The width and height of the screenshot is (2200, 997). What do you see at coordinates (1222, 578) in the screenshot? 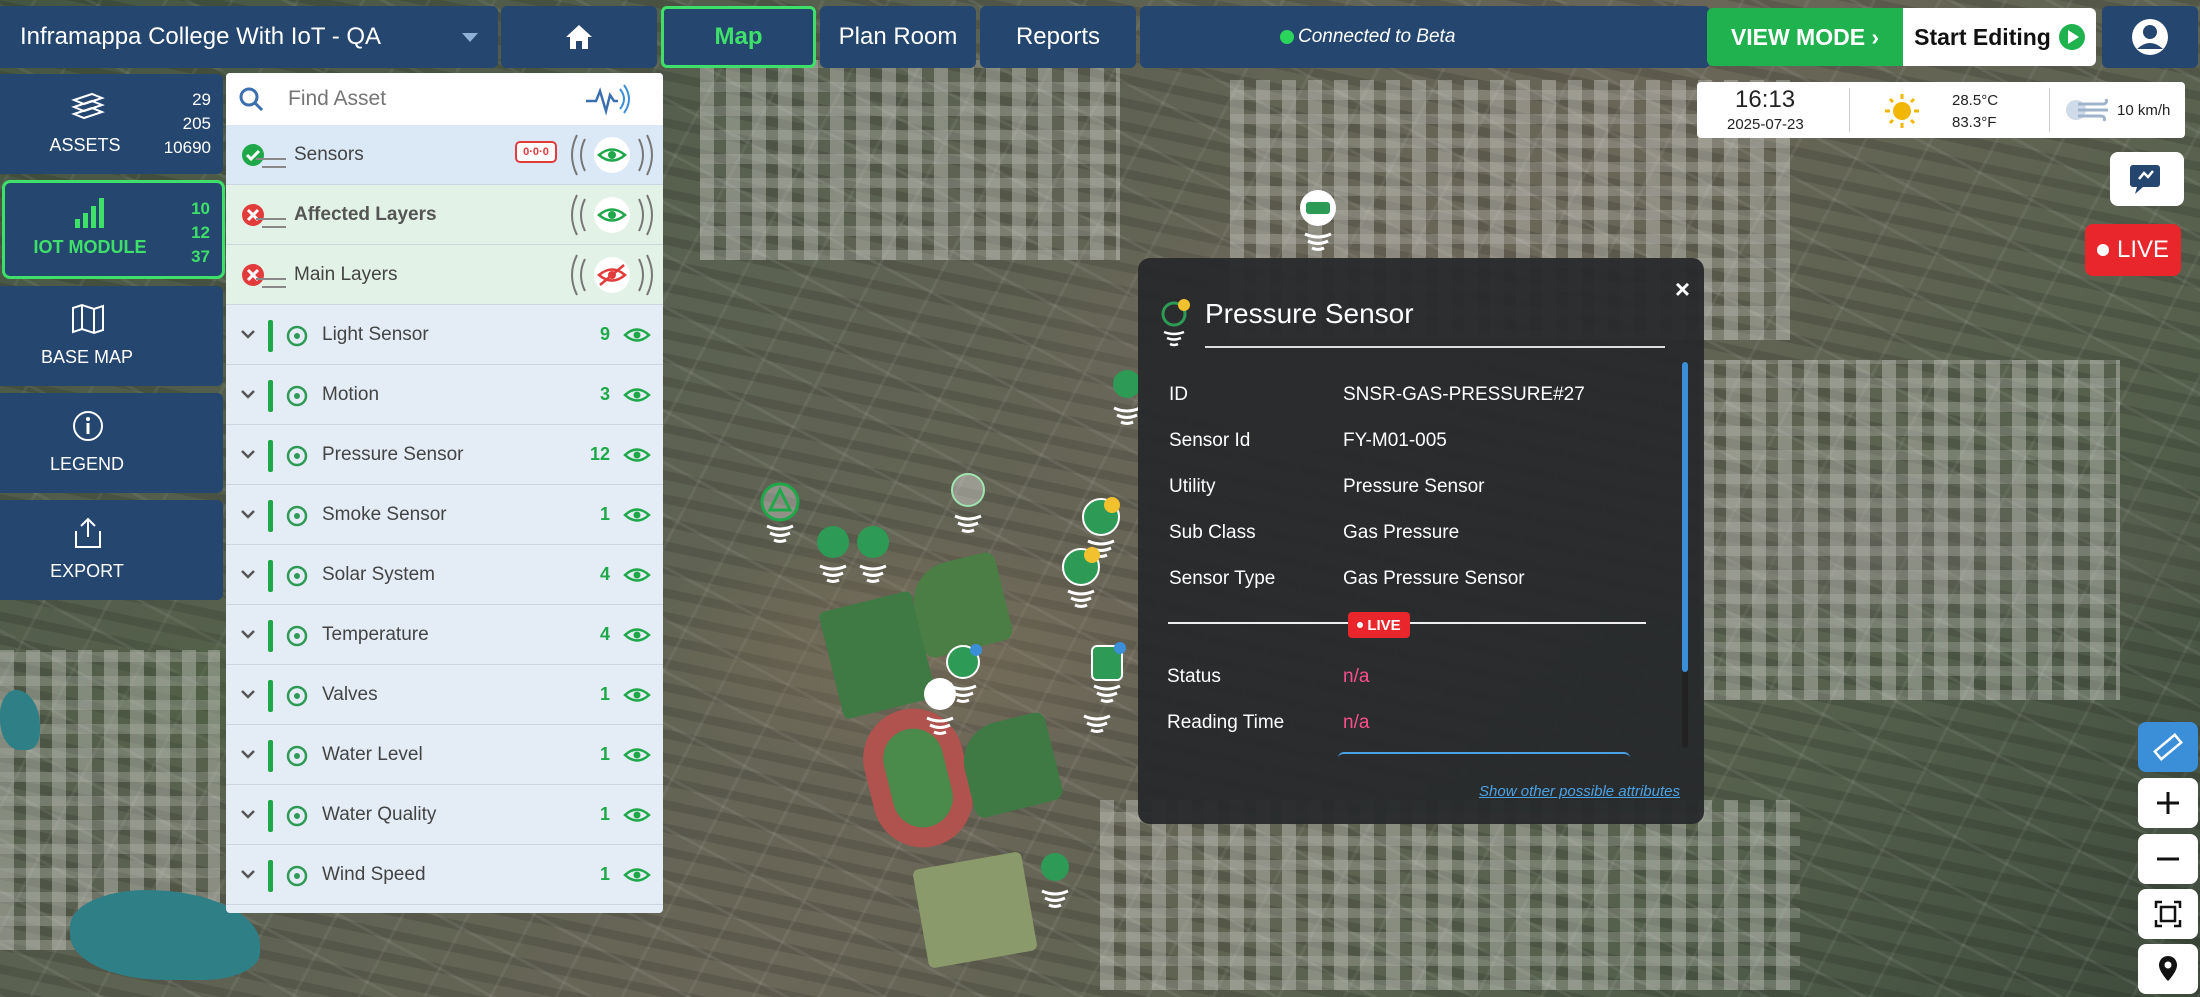
I see `attribute-label: Sensor Type` at bounding box center [1222, 578].